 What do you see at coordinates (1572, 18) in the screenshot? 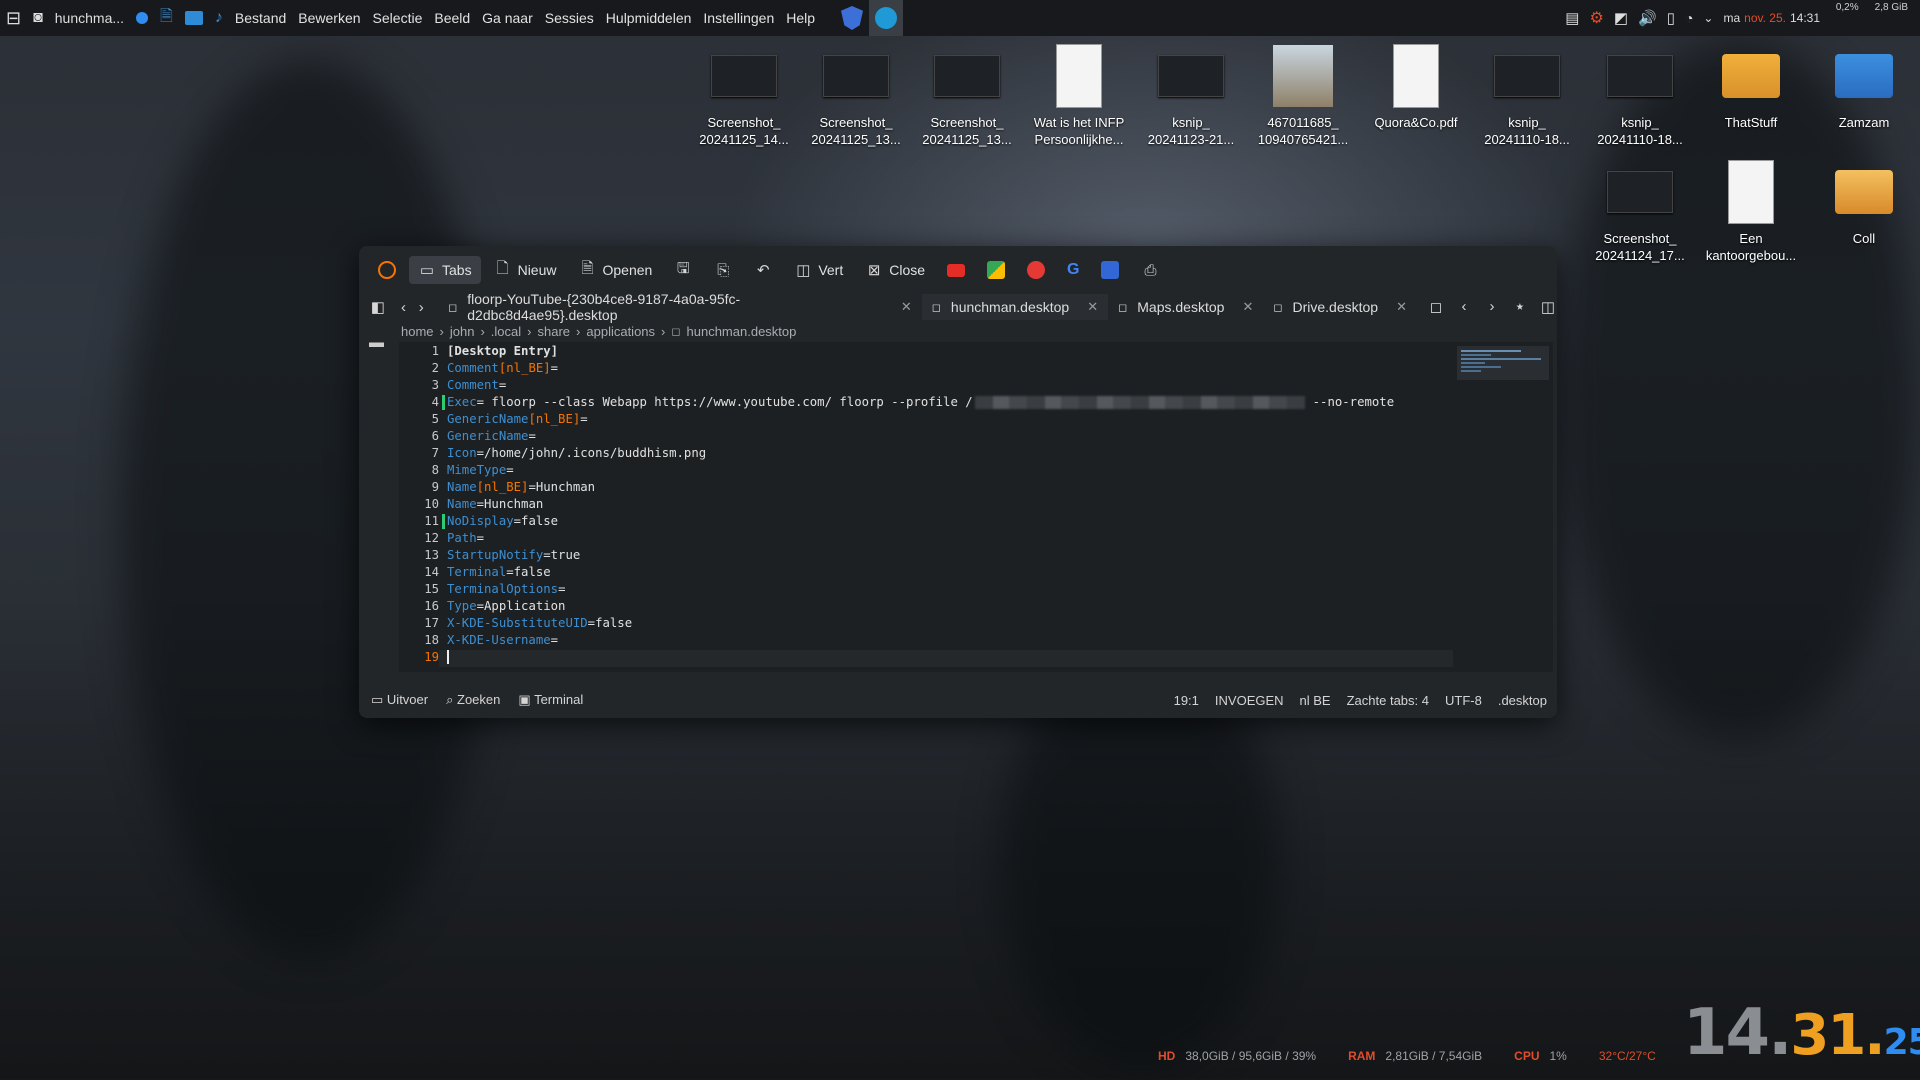
I see `notes-icon: ▤` at bounding box center [1572, 18].